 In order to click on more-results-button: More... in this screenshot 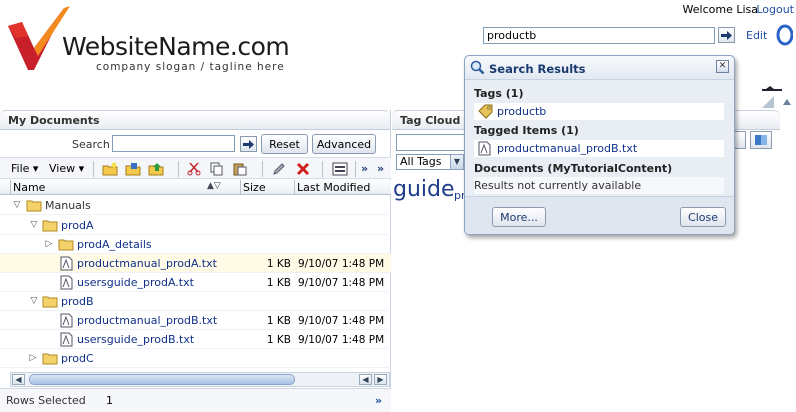, I will do `click(519, 217)`.